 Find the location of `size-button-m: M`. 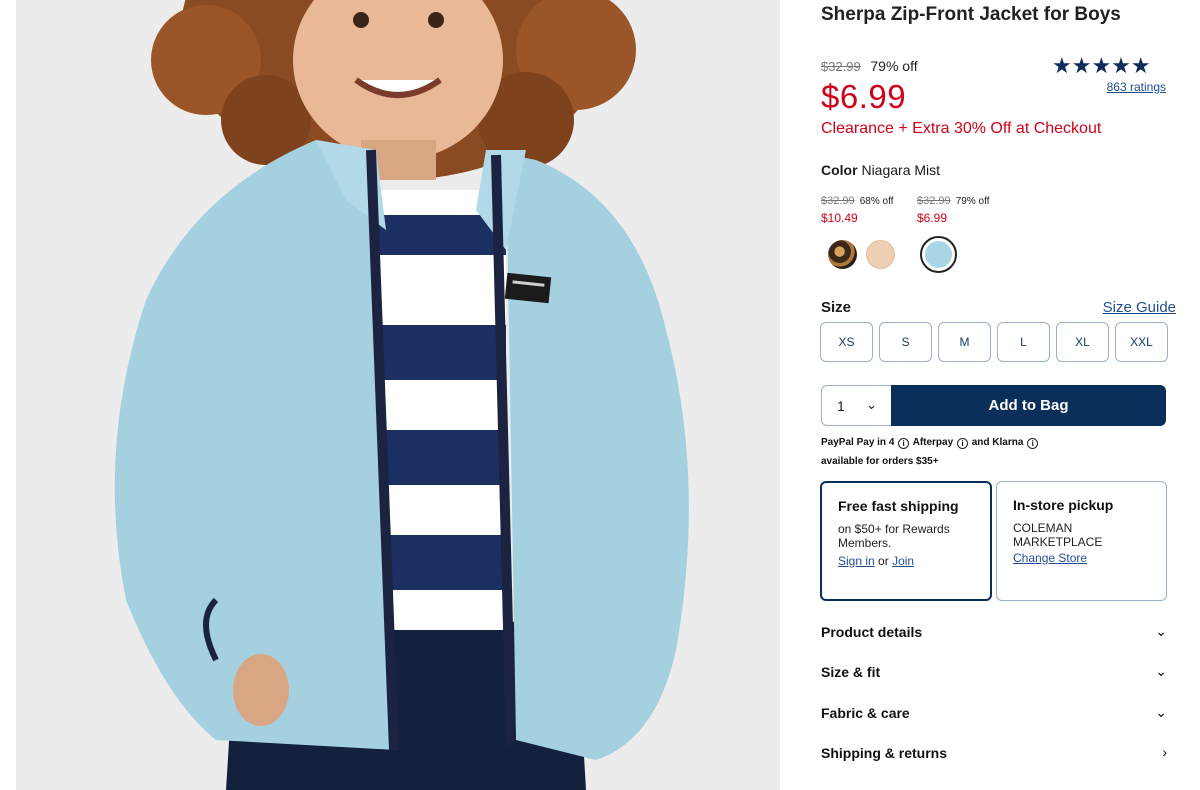

size-button-m: M is located at coordinates (964, 342).